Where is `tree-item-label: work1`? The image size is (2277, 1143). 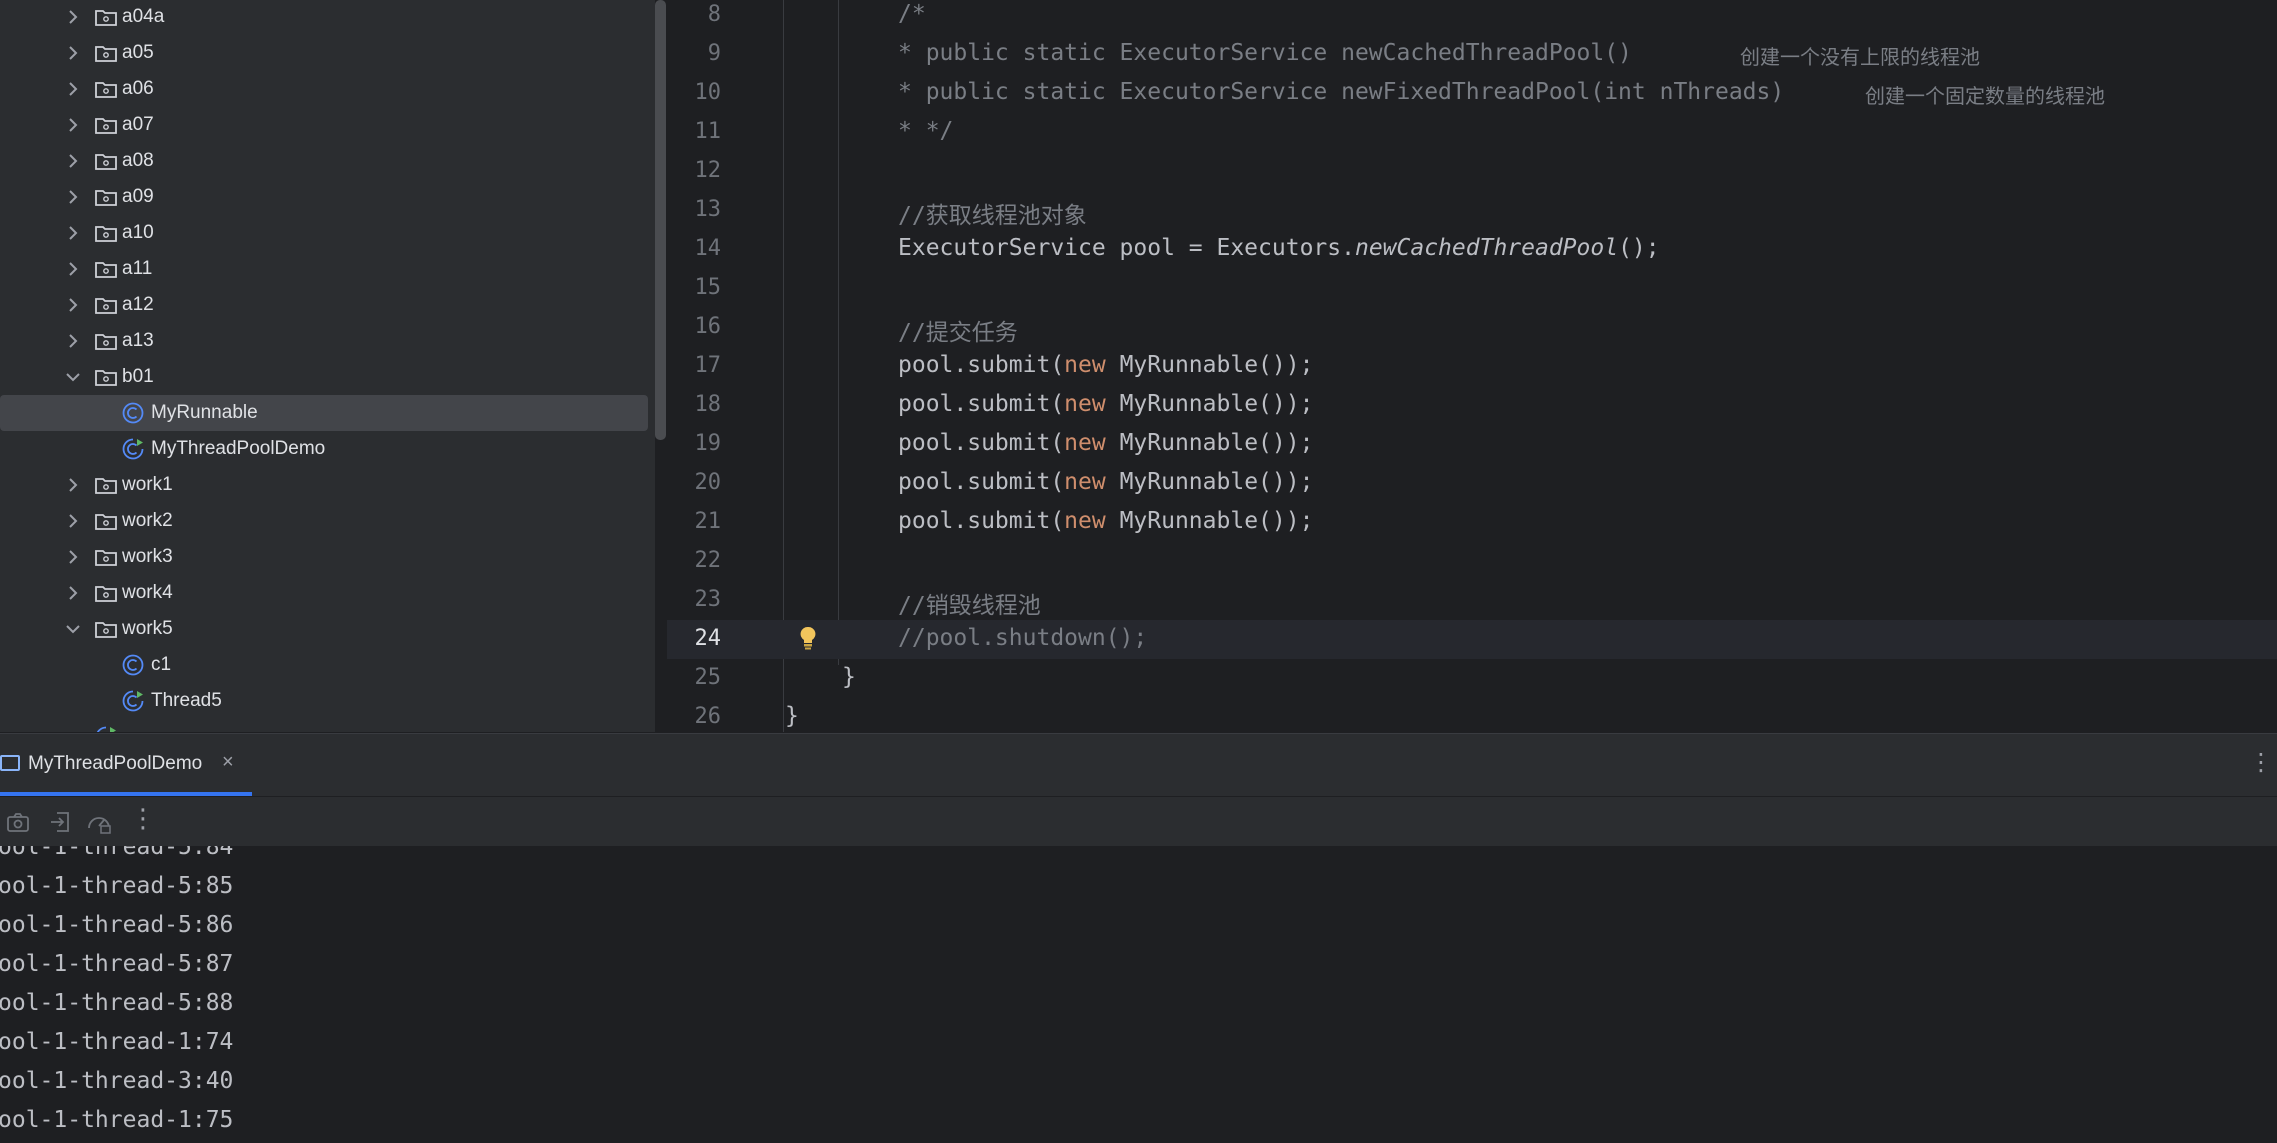 tree-item-label: work1 is located at coordinates (147, 484).